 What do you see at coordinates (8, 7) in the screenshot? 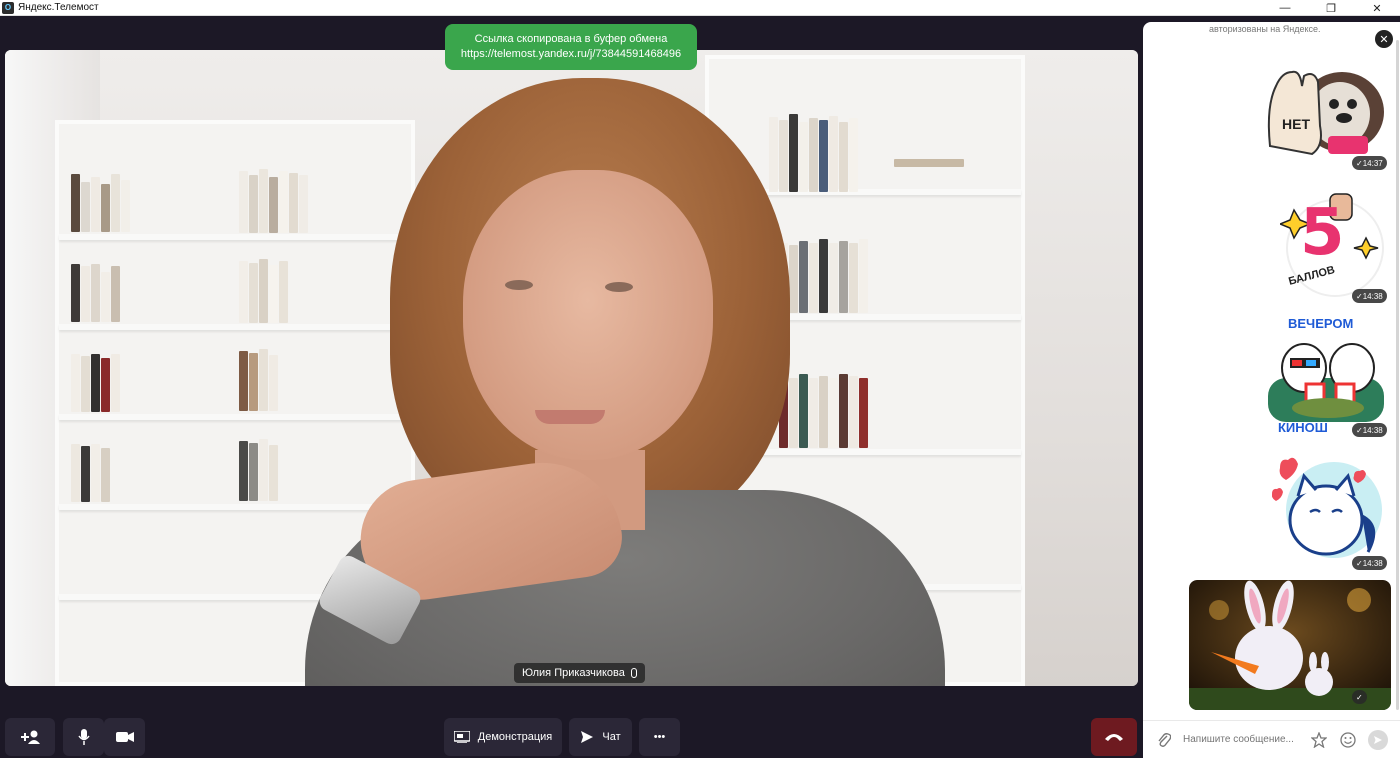
I see `telemost-app-icon: О` at bounding box center [8, 7].